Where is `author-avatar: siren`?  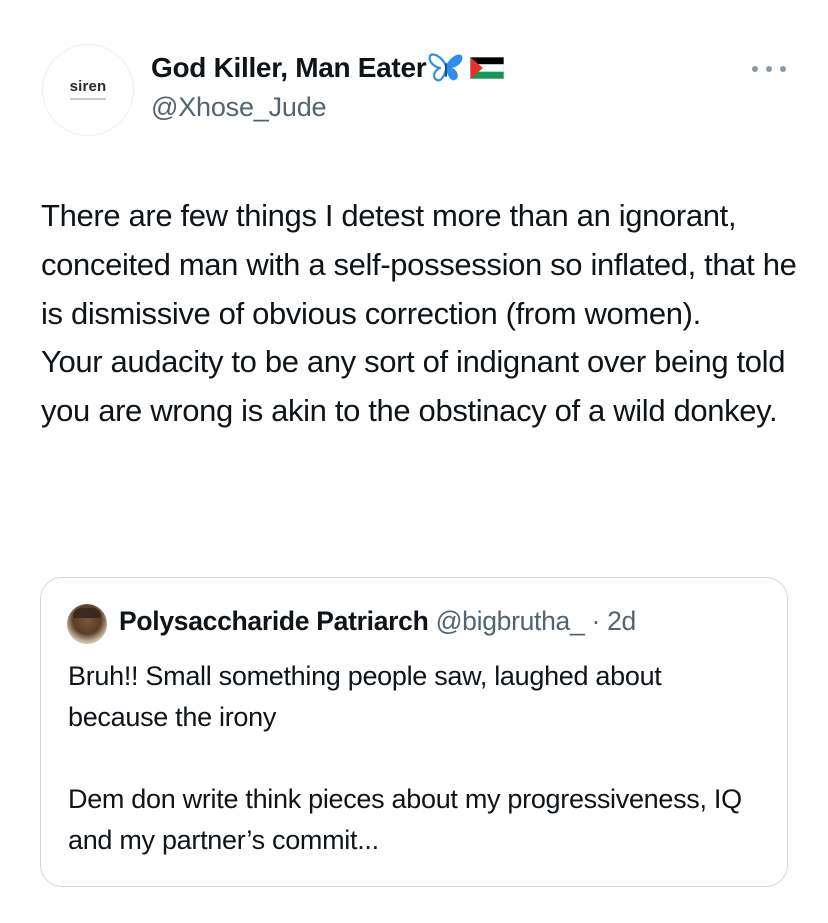 author-avatar: siren is located at coordinates (88, 90).